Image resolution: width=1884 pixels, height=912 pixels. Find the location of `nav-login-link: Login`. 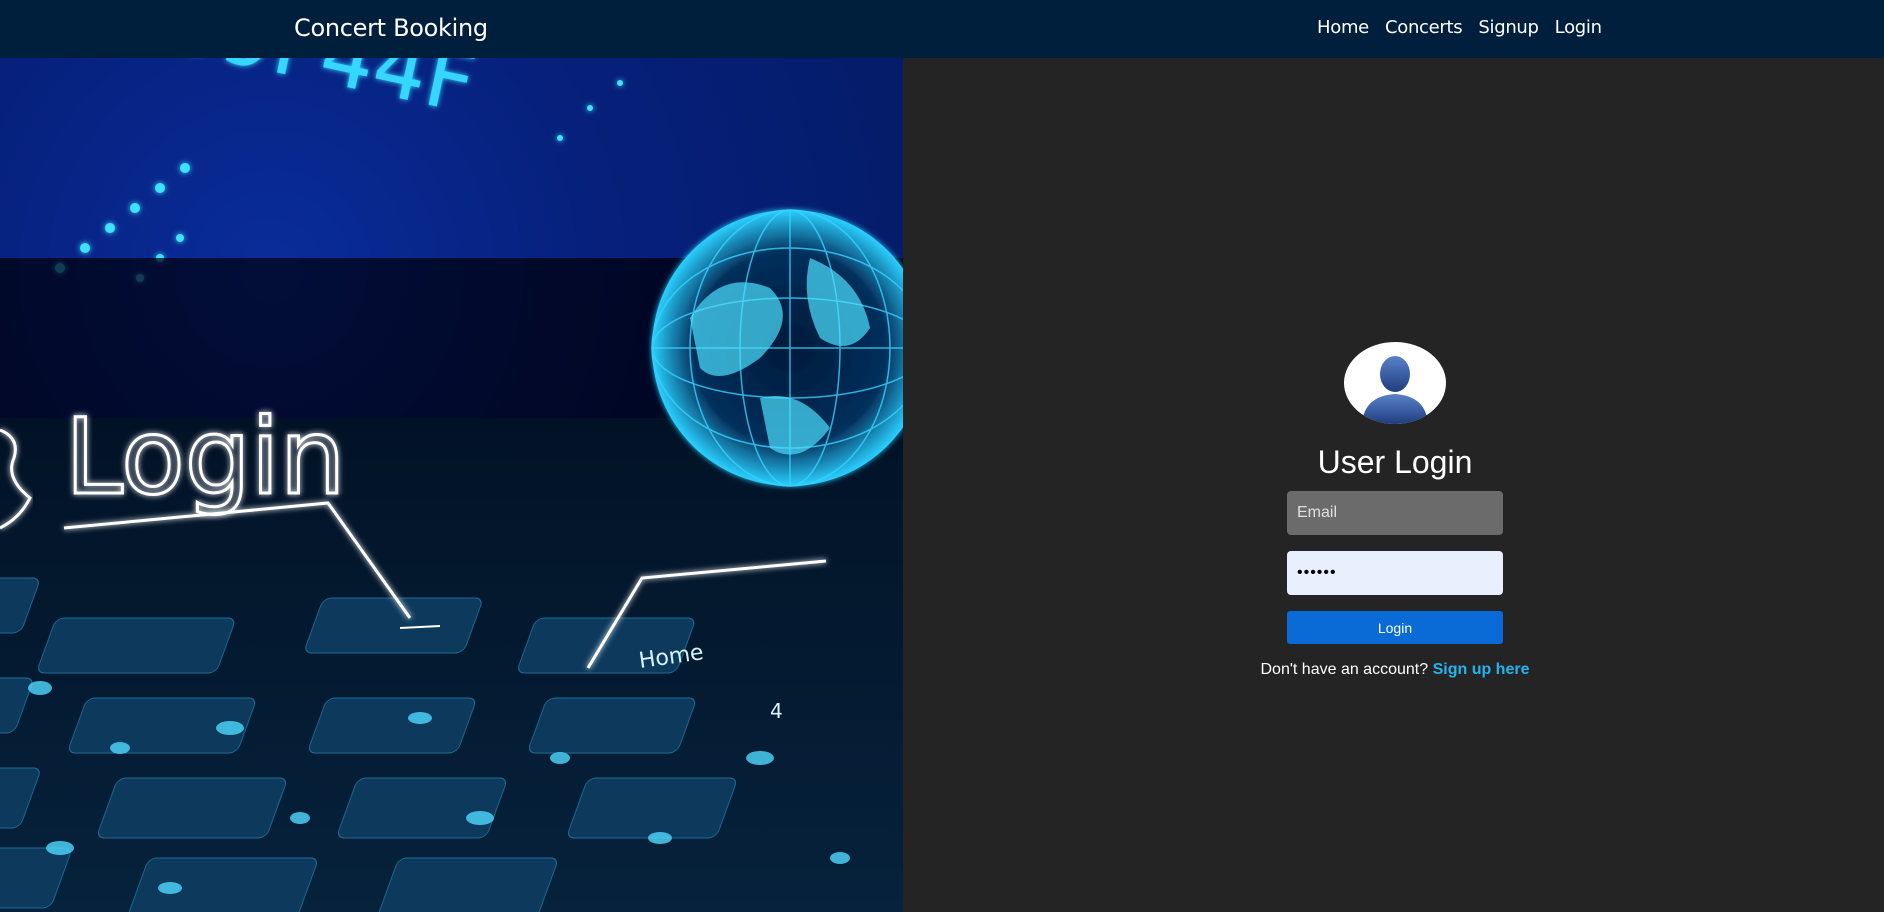

nav-login-link: Login is located at coordinates (1578, 27).